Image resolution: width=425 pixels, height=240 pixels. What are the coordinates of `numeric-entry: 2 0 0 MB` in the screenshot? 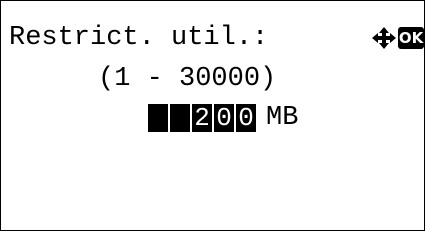 It's located at (223, 118).